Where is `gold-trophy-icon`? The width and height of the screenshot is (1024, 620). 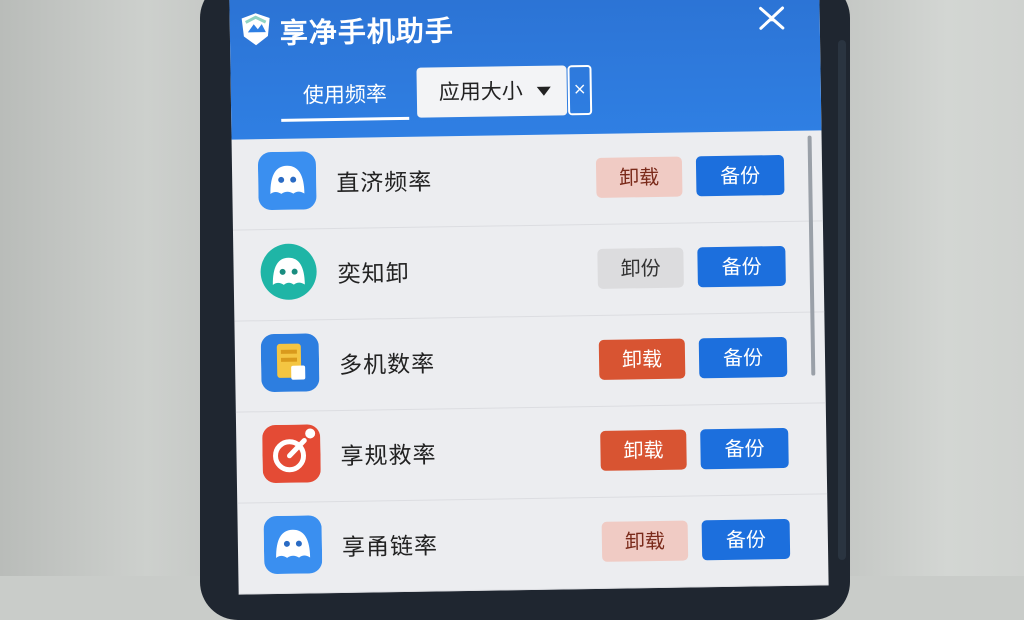
gold-trophy-icon is located at coordinates (290, 363).